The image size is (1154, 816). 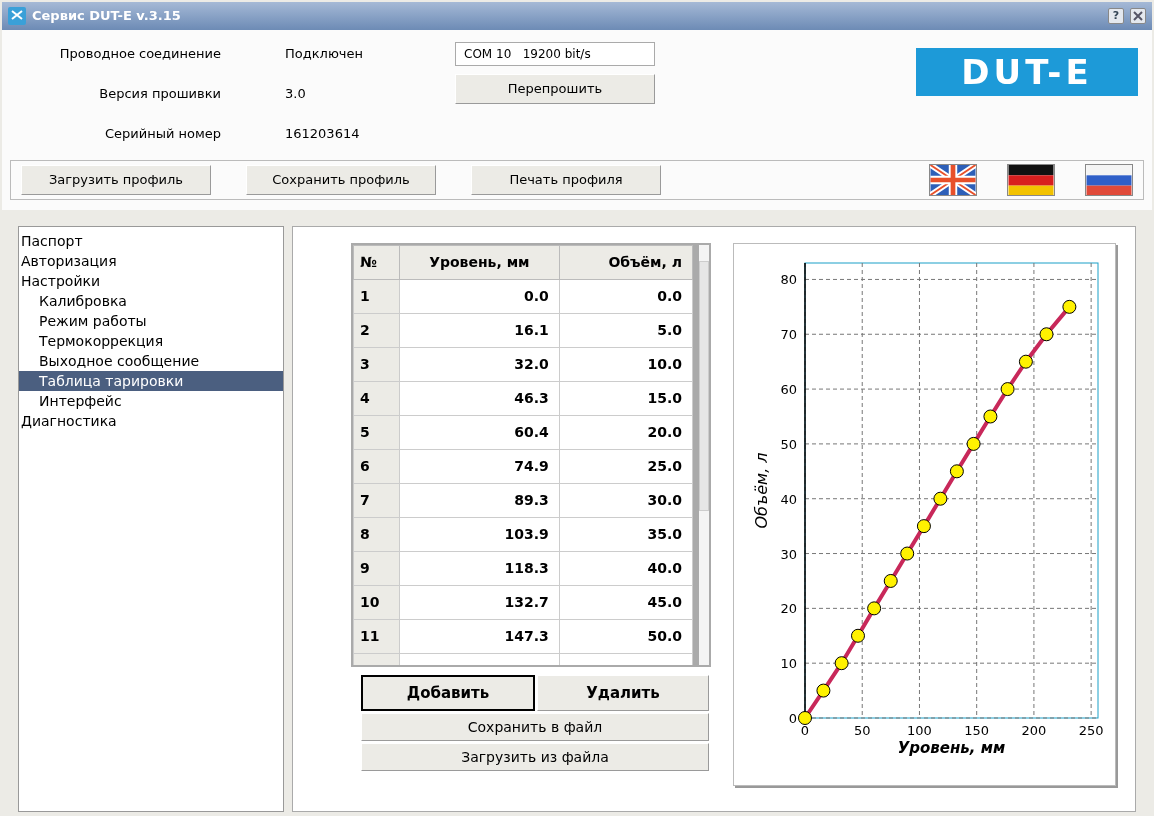 I want to click on row-number: 11, so click(x=376, y=636).